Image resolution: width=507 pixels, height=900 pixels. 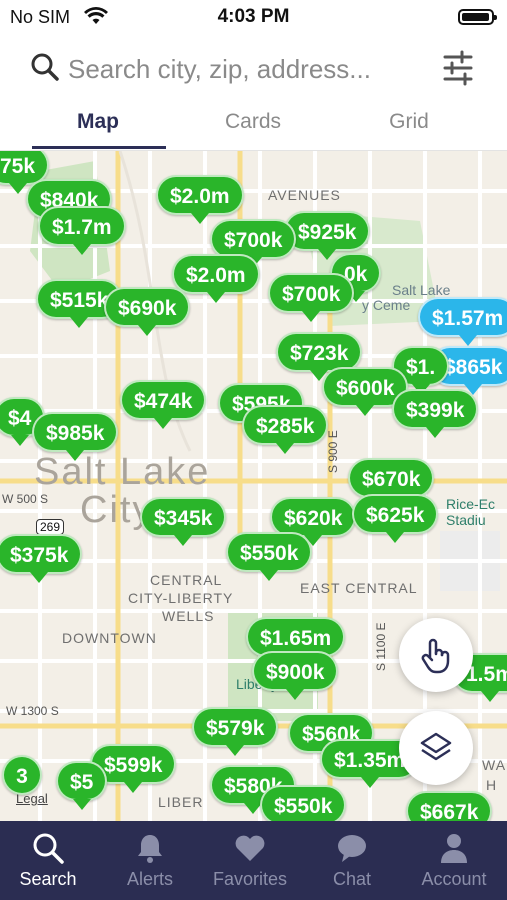 I want to click on chat-icon, so click(x=352, y=848).